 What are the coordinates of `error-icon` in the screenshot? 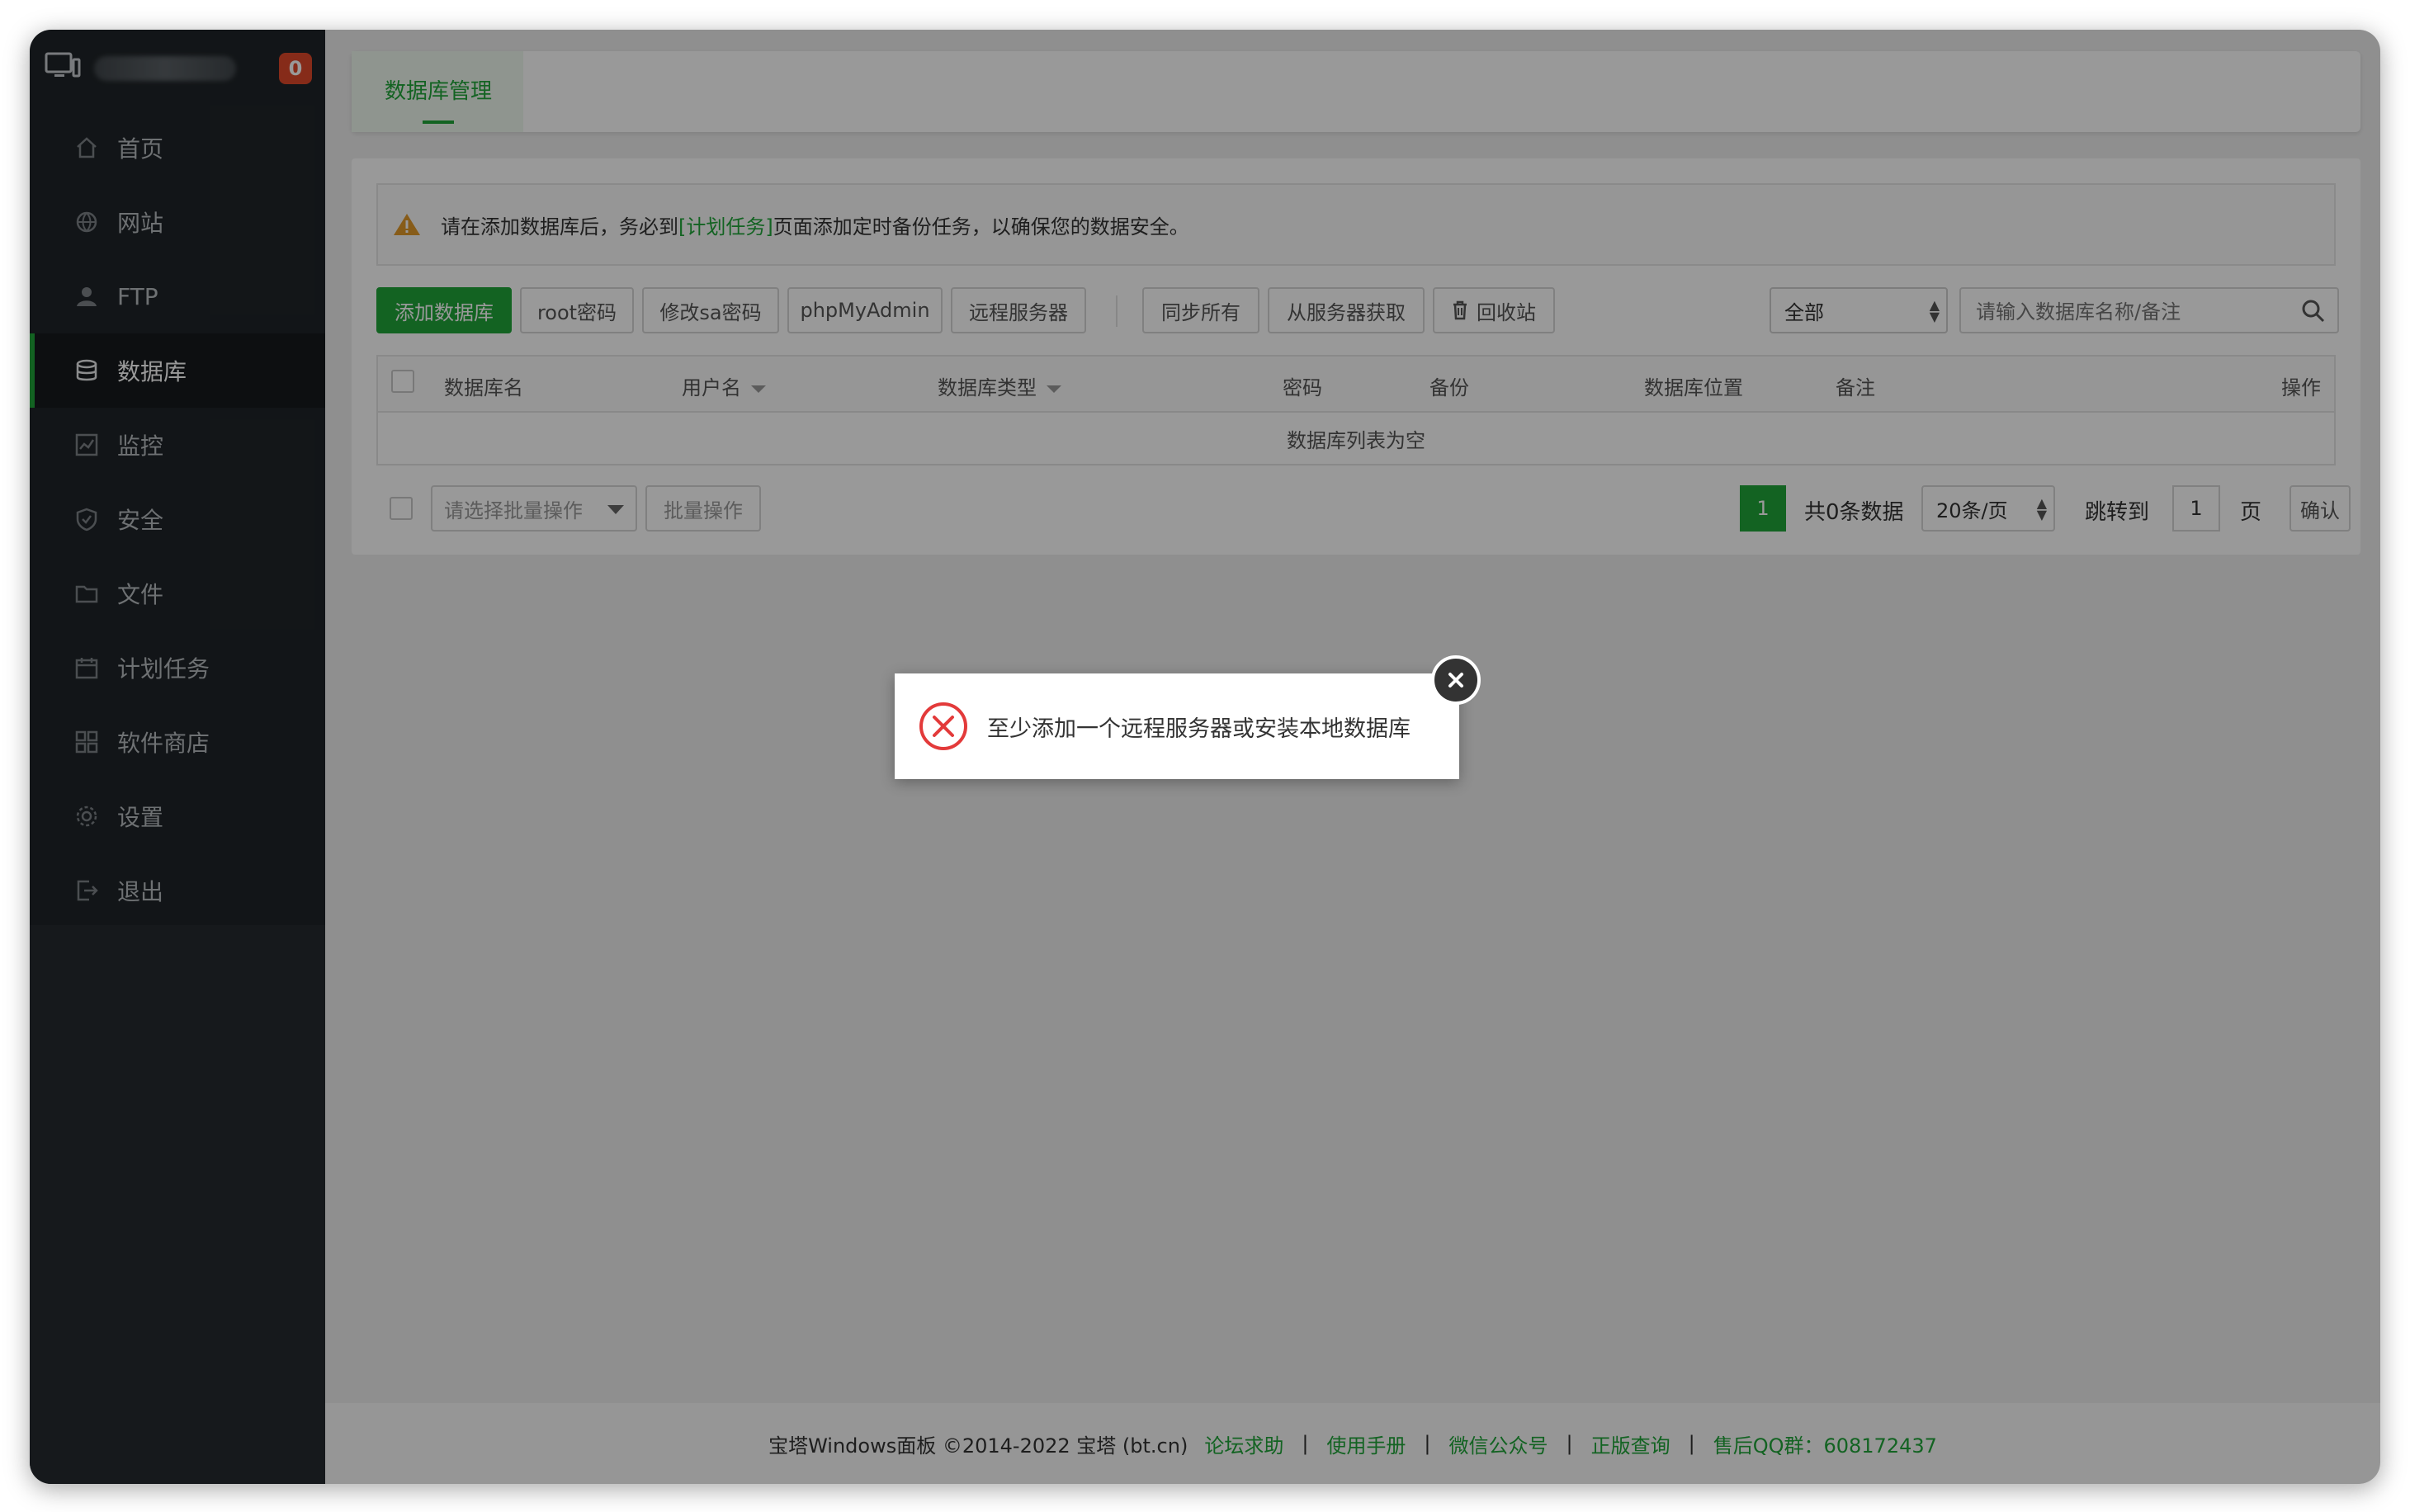 It's located at (943, 726).